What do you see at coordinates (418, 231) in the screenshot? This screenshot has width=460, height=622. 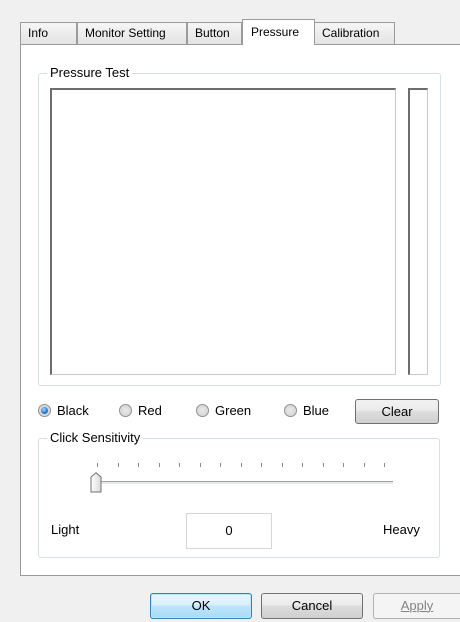 I see `pressure-level-bar` at bounding box center [418, 231].